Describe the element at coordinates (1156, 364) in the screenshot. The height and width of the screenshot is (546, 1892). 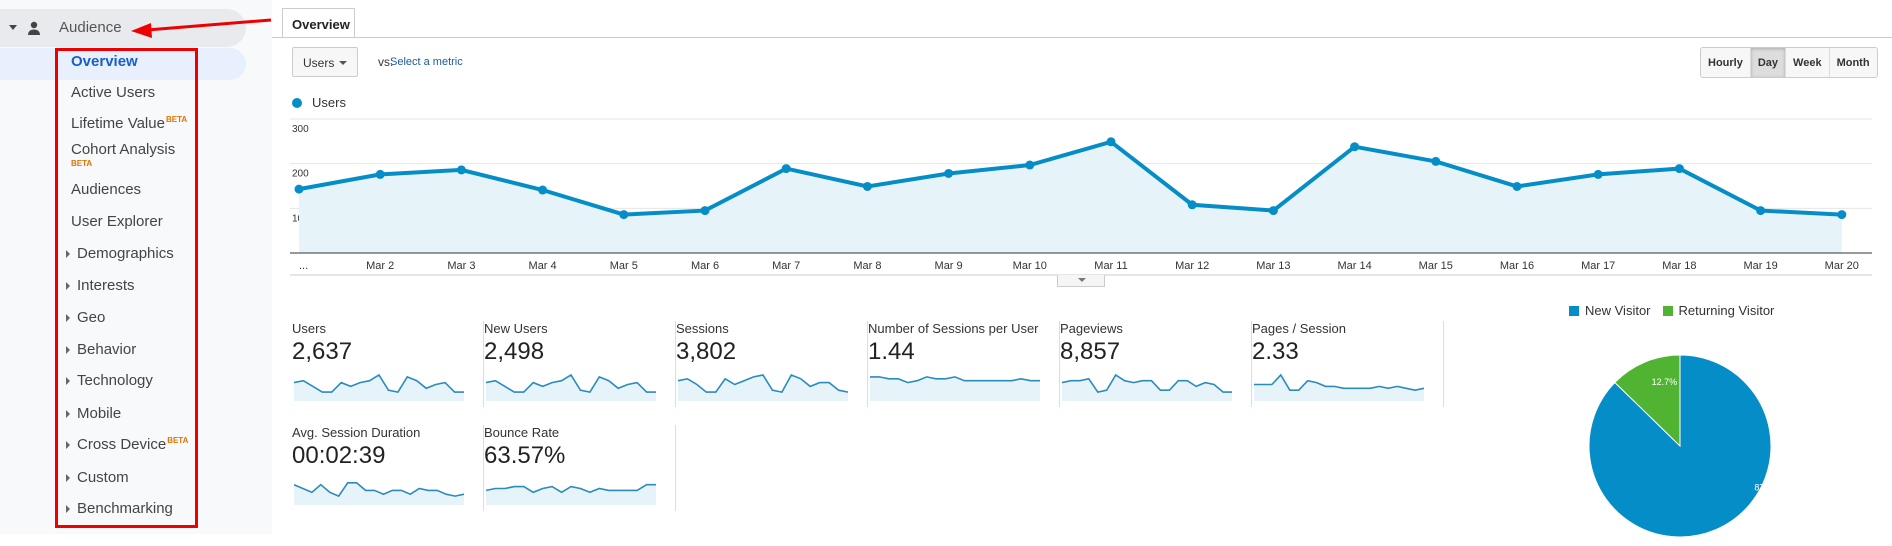
I see `scorecard-pageviews: Pageviews 8,857` at that location.